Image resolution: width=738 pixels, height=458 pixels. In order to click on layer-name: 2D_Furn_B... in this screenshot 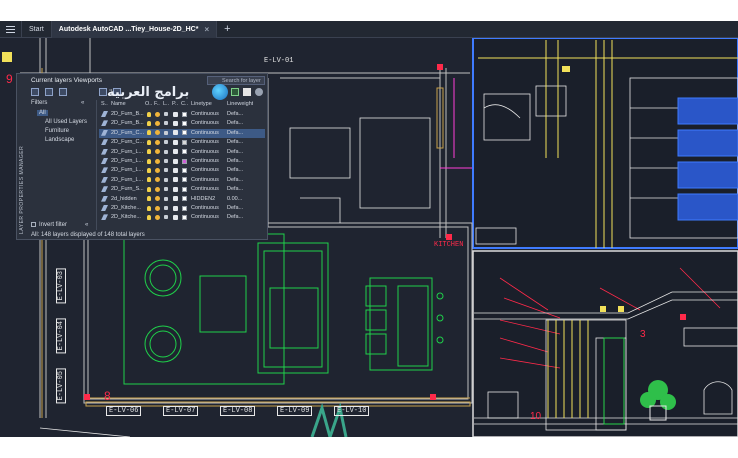, I will do `click(127, 123)`.